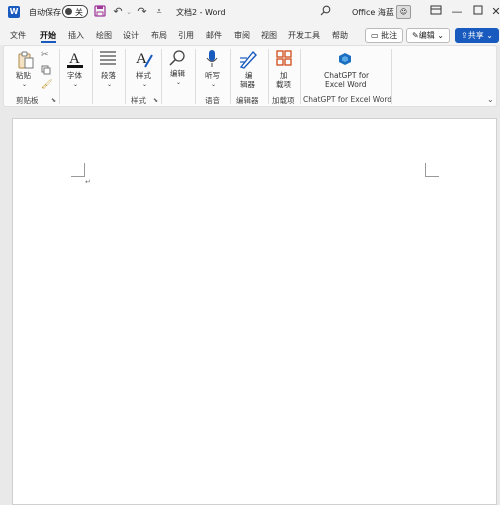 The width and height of the screenshot is (500, 505). What do you see at coordinates (108, 59) in the screenshot?
I see `paragraph-icon` at bounding box center [108, 59].